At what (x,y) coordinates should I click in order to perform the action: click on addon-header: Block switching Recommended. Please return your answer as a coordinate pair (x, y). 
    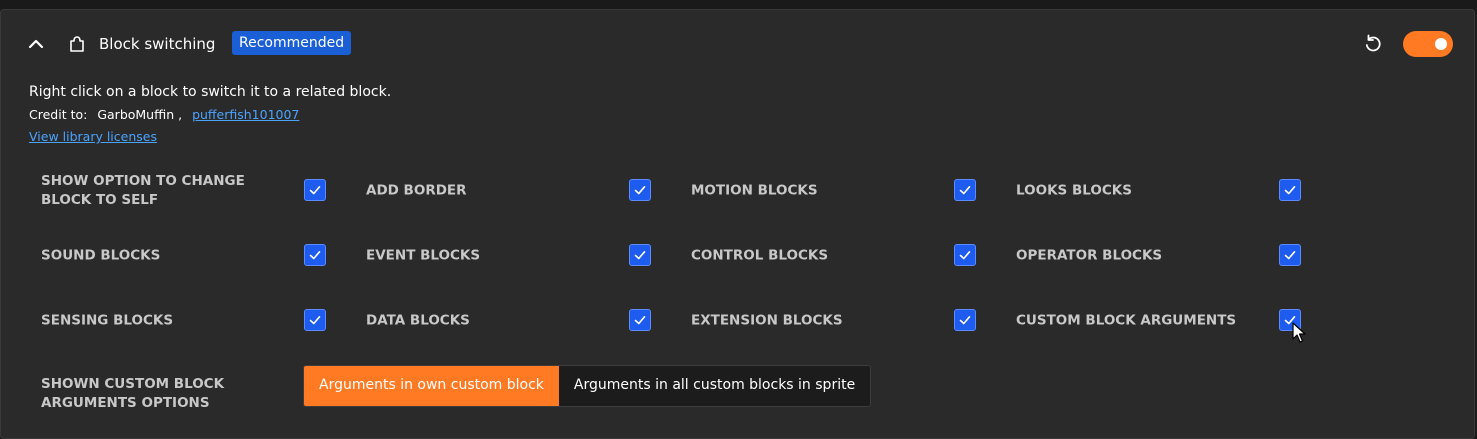
    Looking at the image, I should click on (737, 43).